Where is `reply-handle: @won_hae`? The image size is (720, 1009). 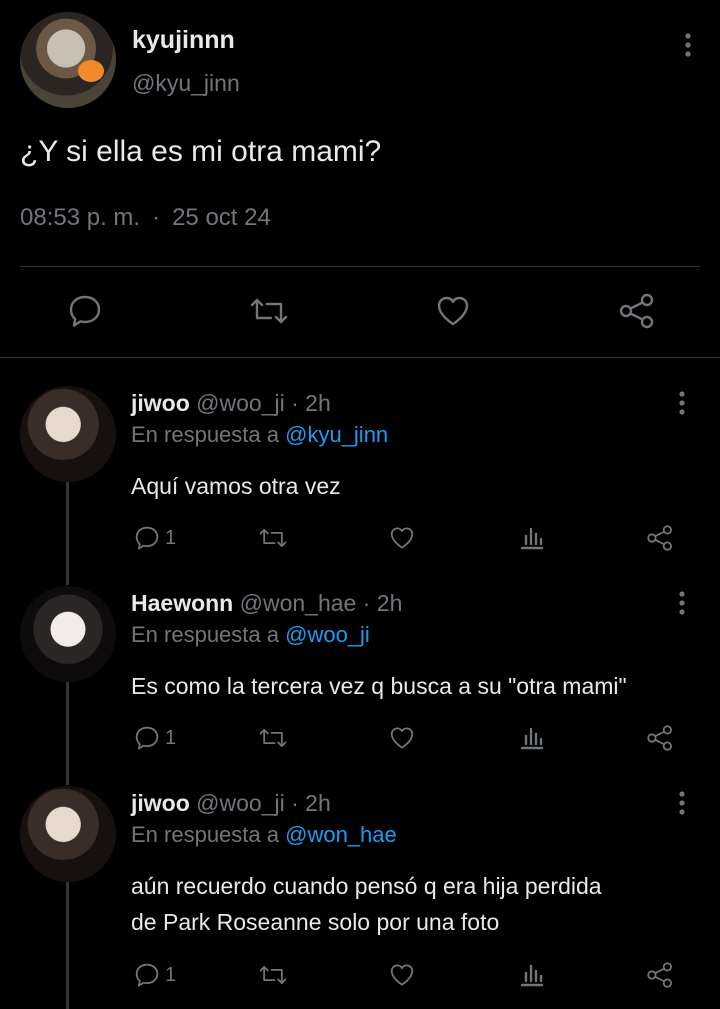
reply-handle: @won_hae is located at coordinates (298, 603).